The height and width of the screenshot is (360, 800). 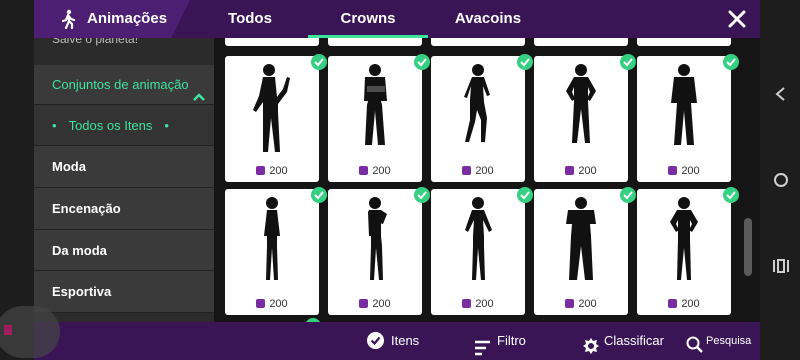 I want to click on sort-button: Classificar, so click(x=632, y=341).